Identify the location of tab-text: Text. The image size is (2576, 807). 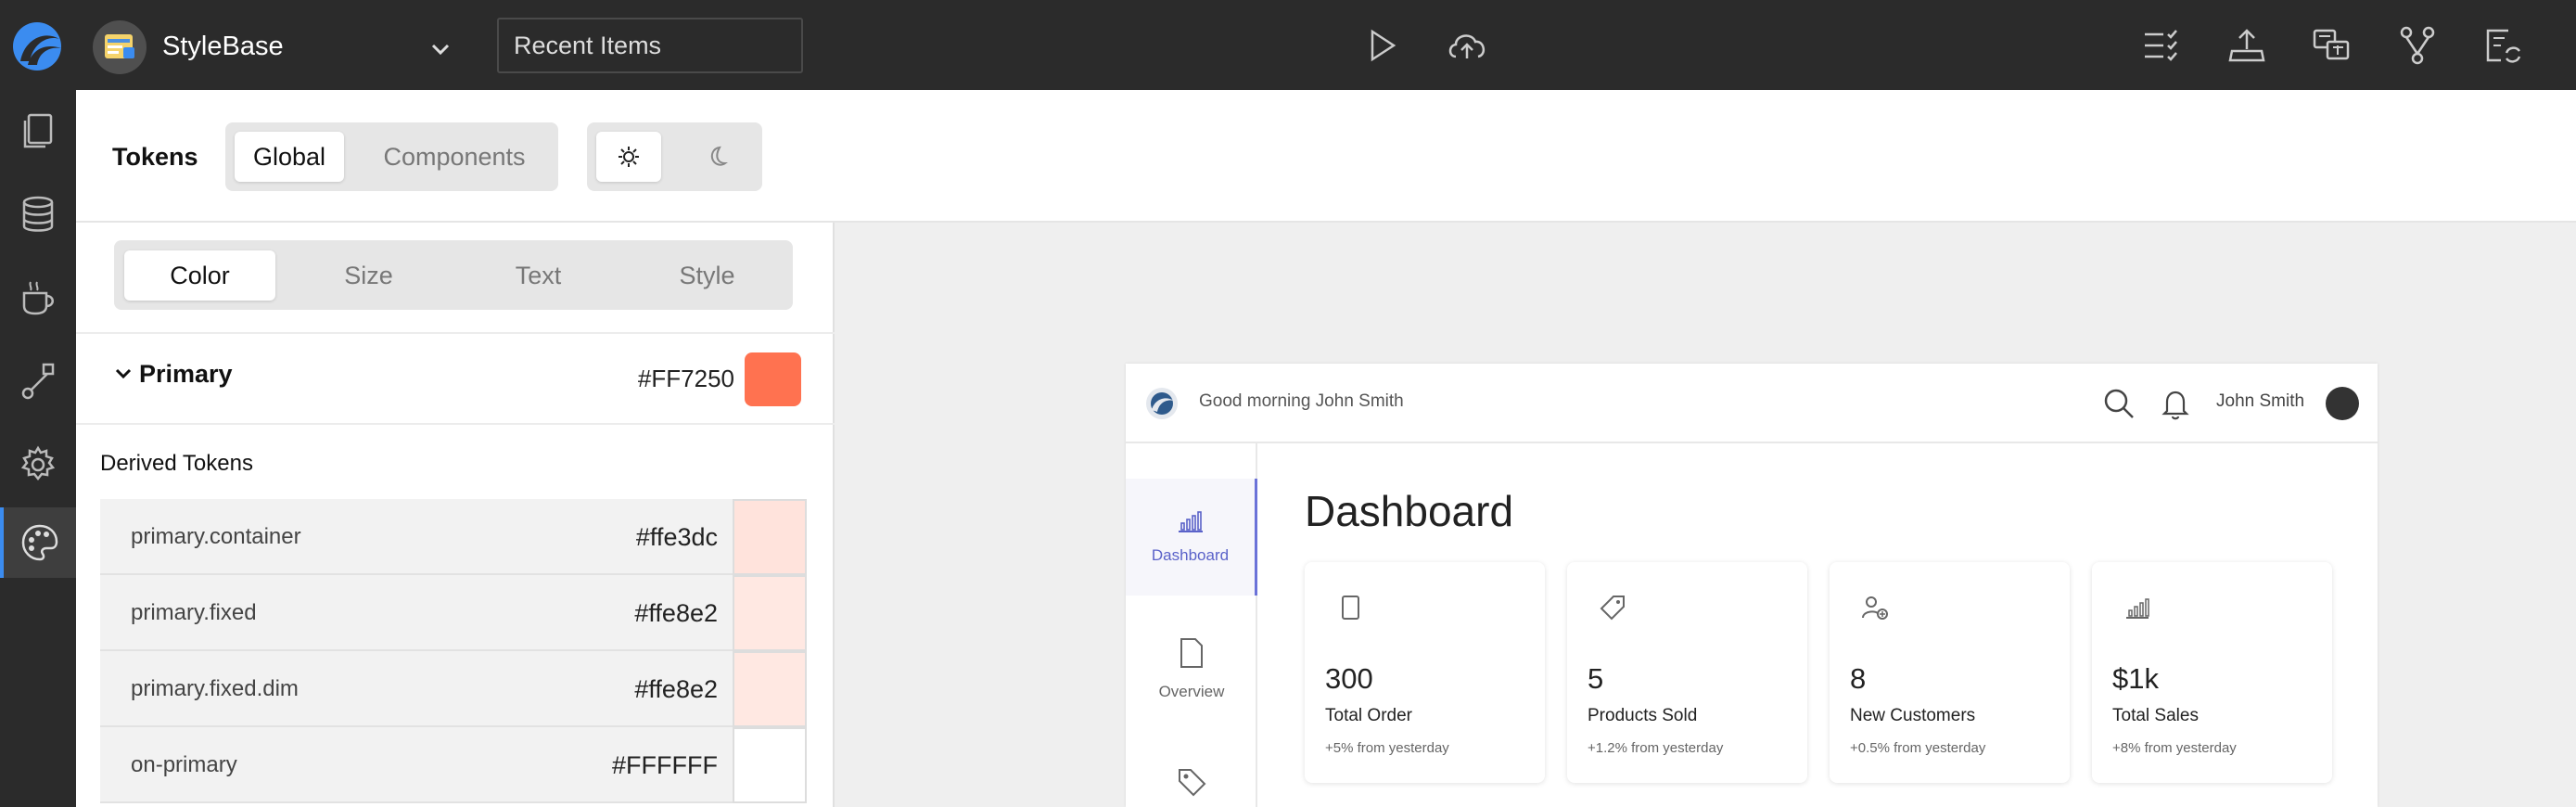
(538, 275).